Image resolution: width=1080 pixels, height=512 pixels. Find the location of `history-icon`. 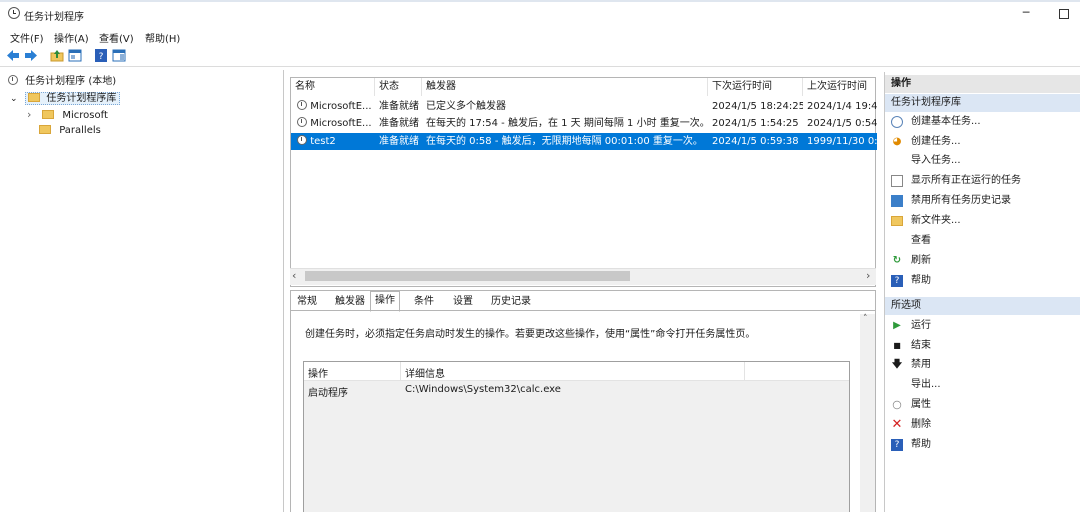

history-icon is located at coordinates (897, 201).